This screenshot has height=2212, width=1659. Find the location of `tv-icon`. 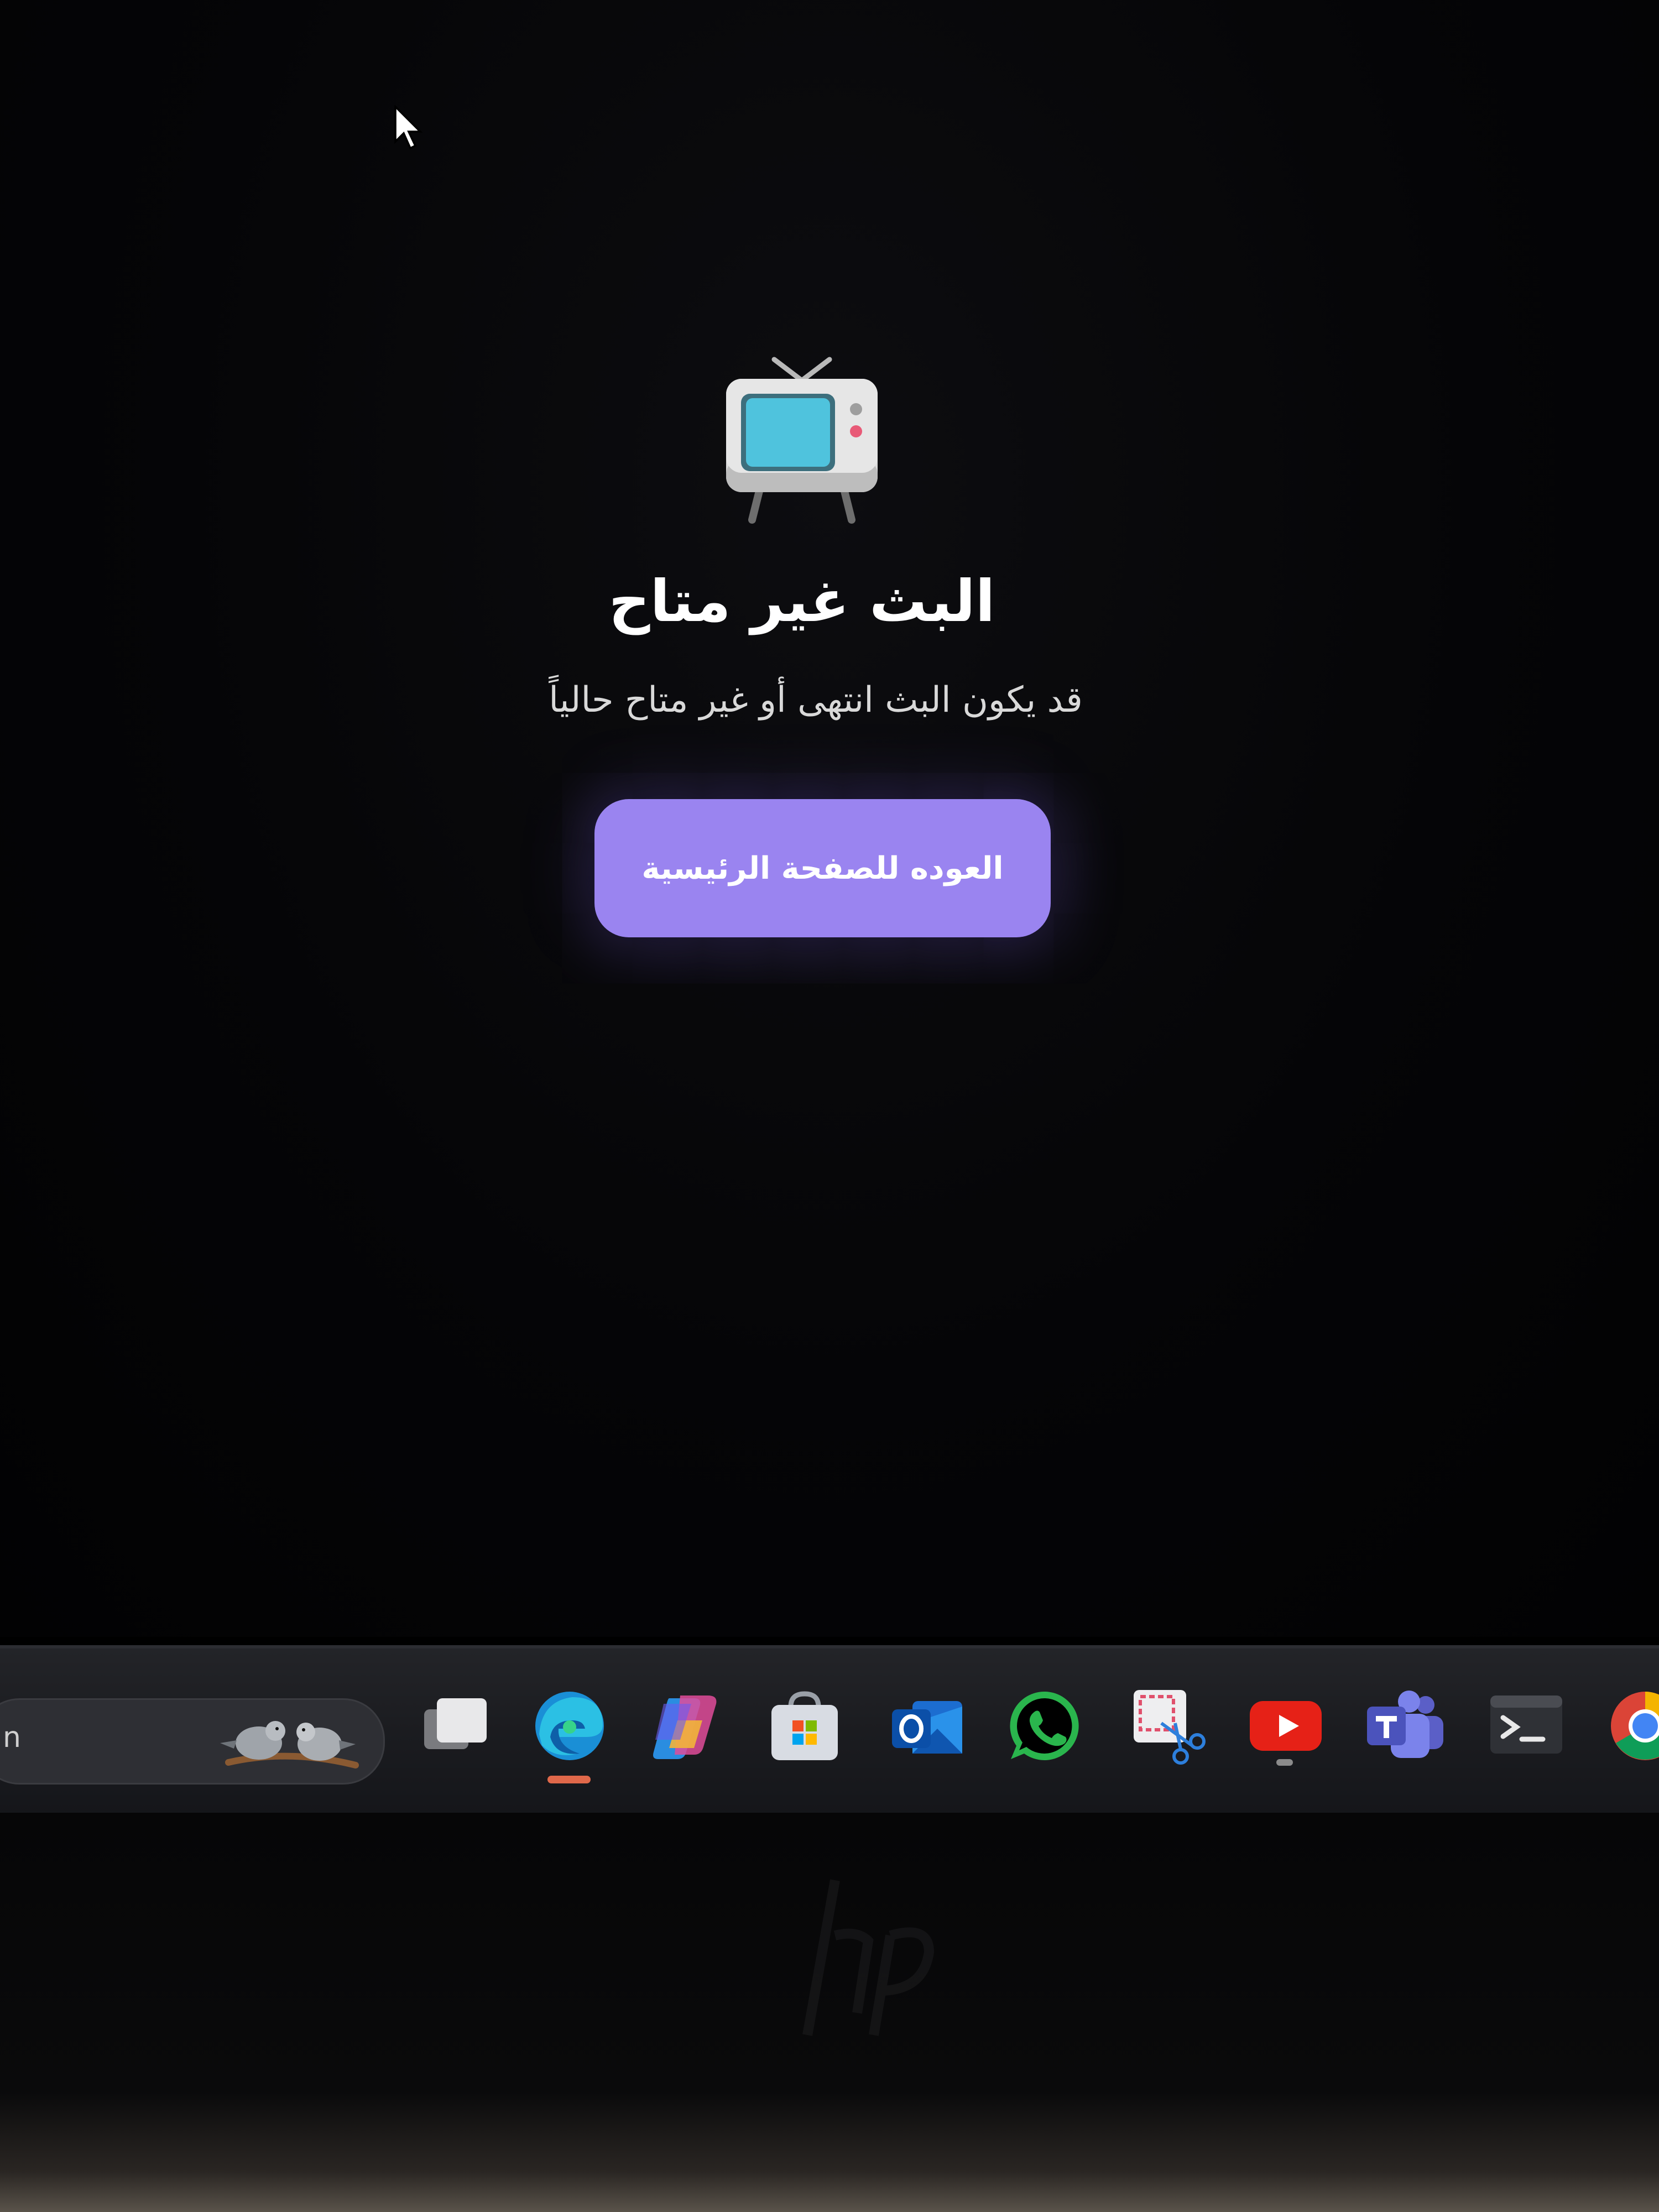

tv-icon is located at coordinates (802, 441).